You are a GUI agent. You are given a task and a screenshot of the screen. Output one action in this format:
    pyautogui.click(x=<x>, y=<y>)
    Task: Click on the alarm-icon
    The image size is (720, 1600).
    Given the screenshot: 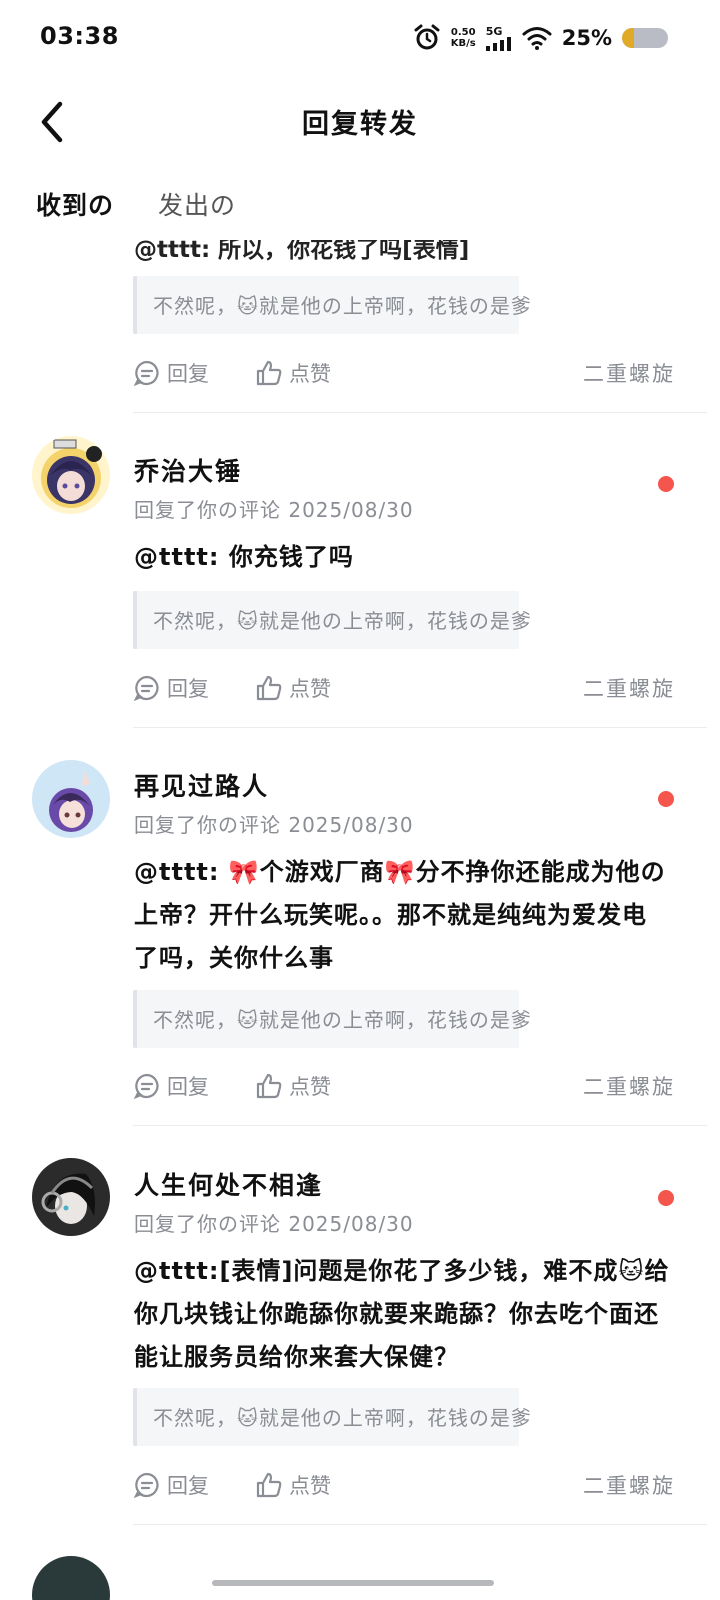 What is the action you would take?
    pyautogui.click(x=427, y=37)
    